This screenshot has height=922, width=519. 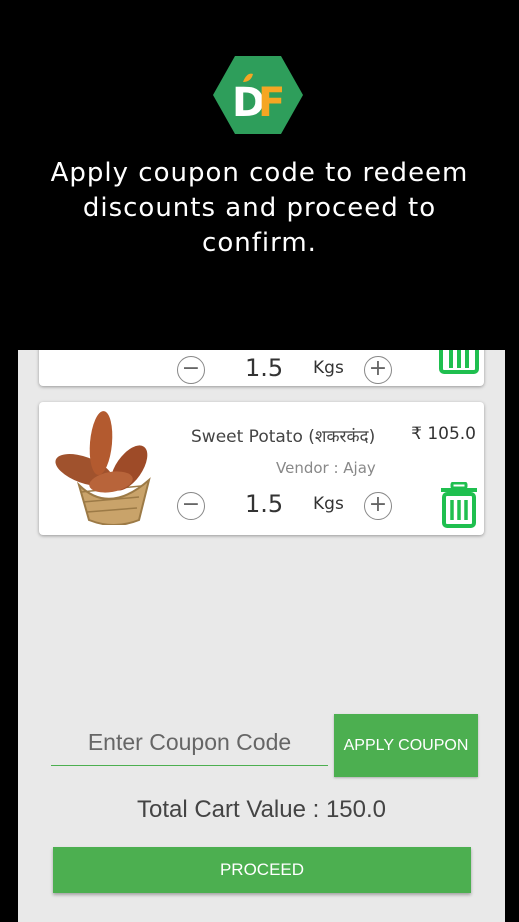 What do you see at coordinates (443, 434) in the screenshot?
I see `product-price: ₹ 105.0` at bounding box center [443, 434].